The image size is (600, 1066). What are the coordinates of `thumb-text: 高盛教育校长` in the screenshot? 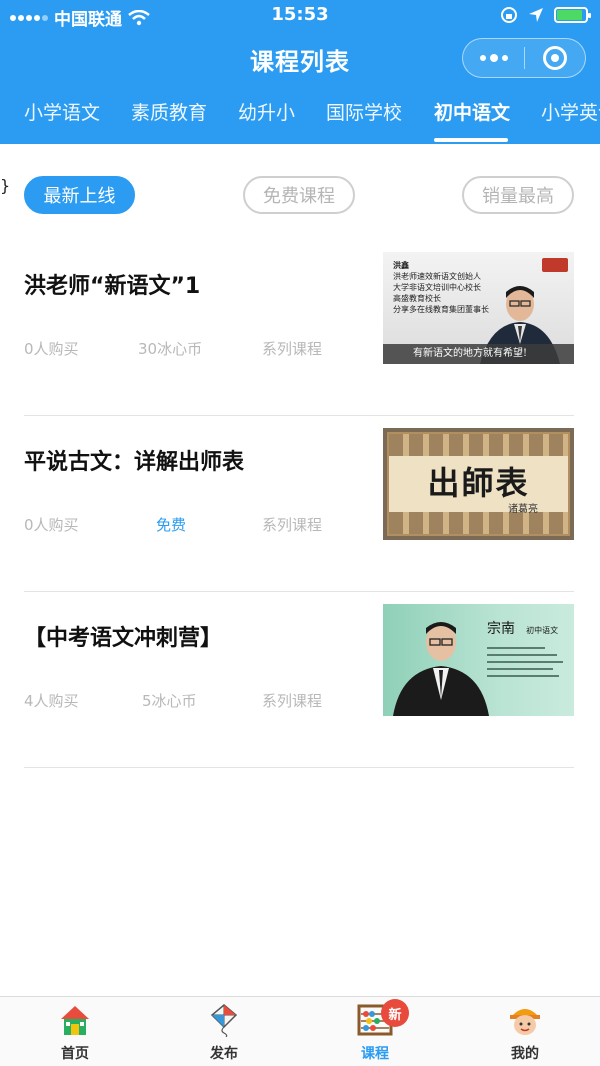 It's located at (417, 298).